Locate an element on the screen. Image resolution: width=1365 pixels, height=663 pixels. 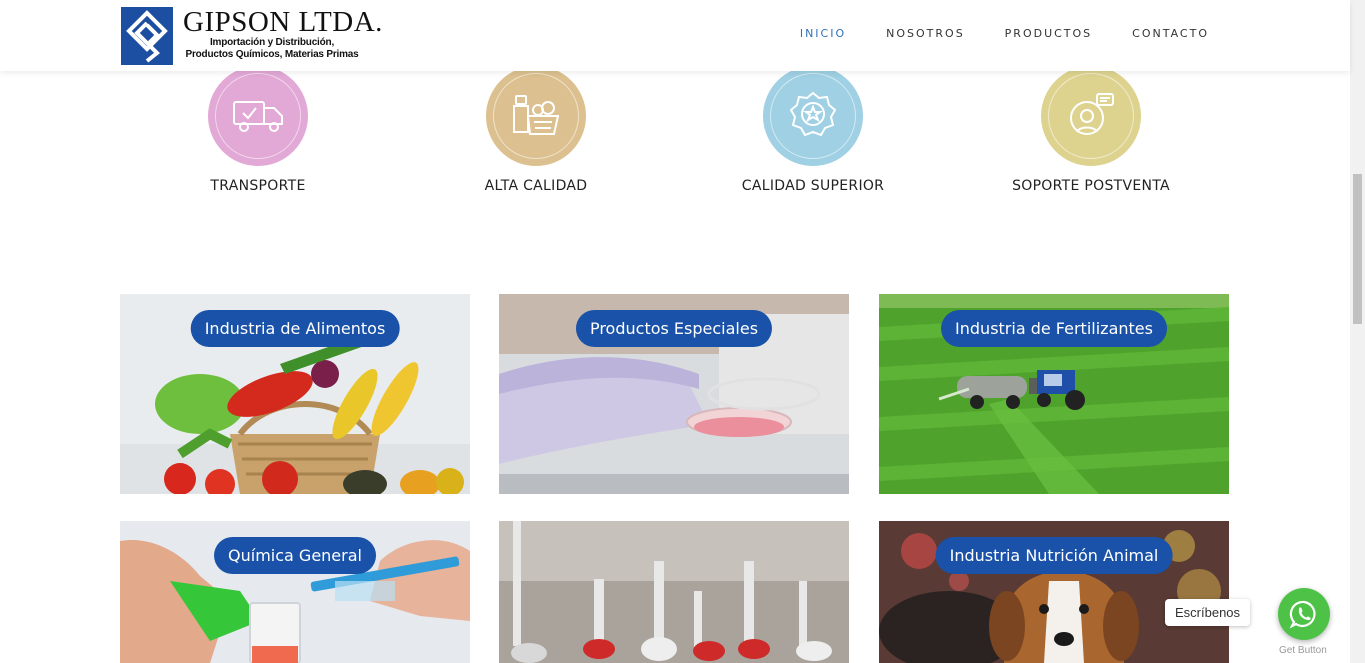
scrollbar-thumb is located at coordinates (1357, 249).